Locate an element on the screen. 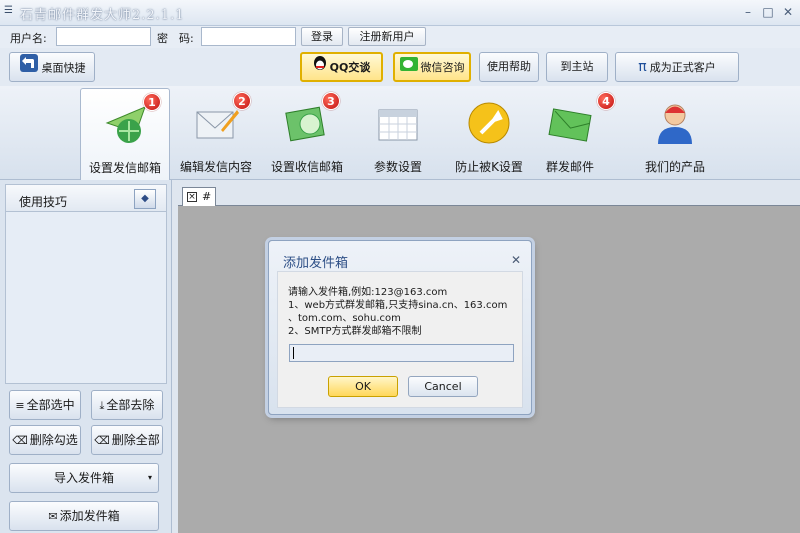  tab-label: 编辑发信内容 is located at coordinates (215, 167).